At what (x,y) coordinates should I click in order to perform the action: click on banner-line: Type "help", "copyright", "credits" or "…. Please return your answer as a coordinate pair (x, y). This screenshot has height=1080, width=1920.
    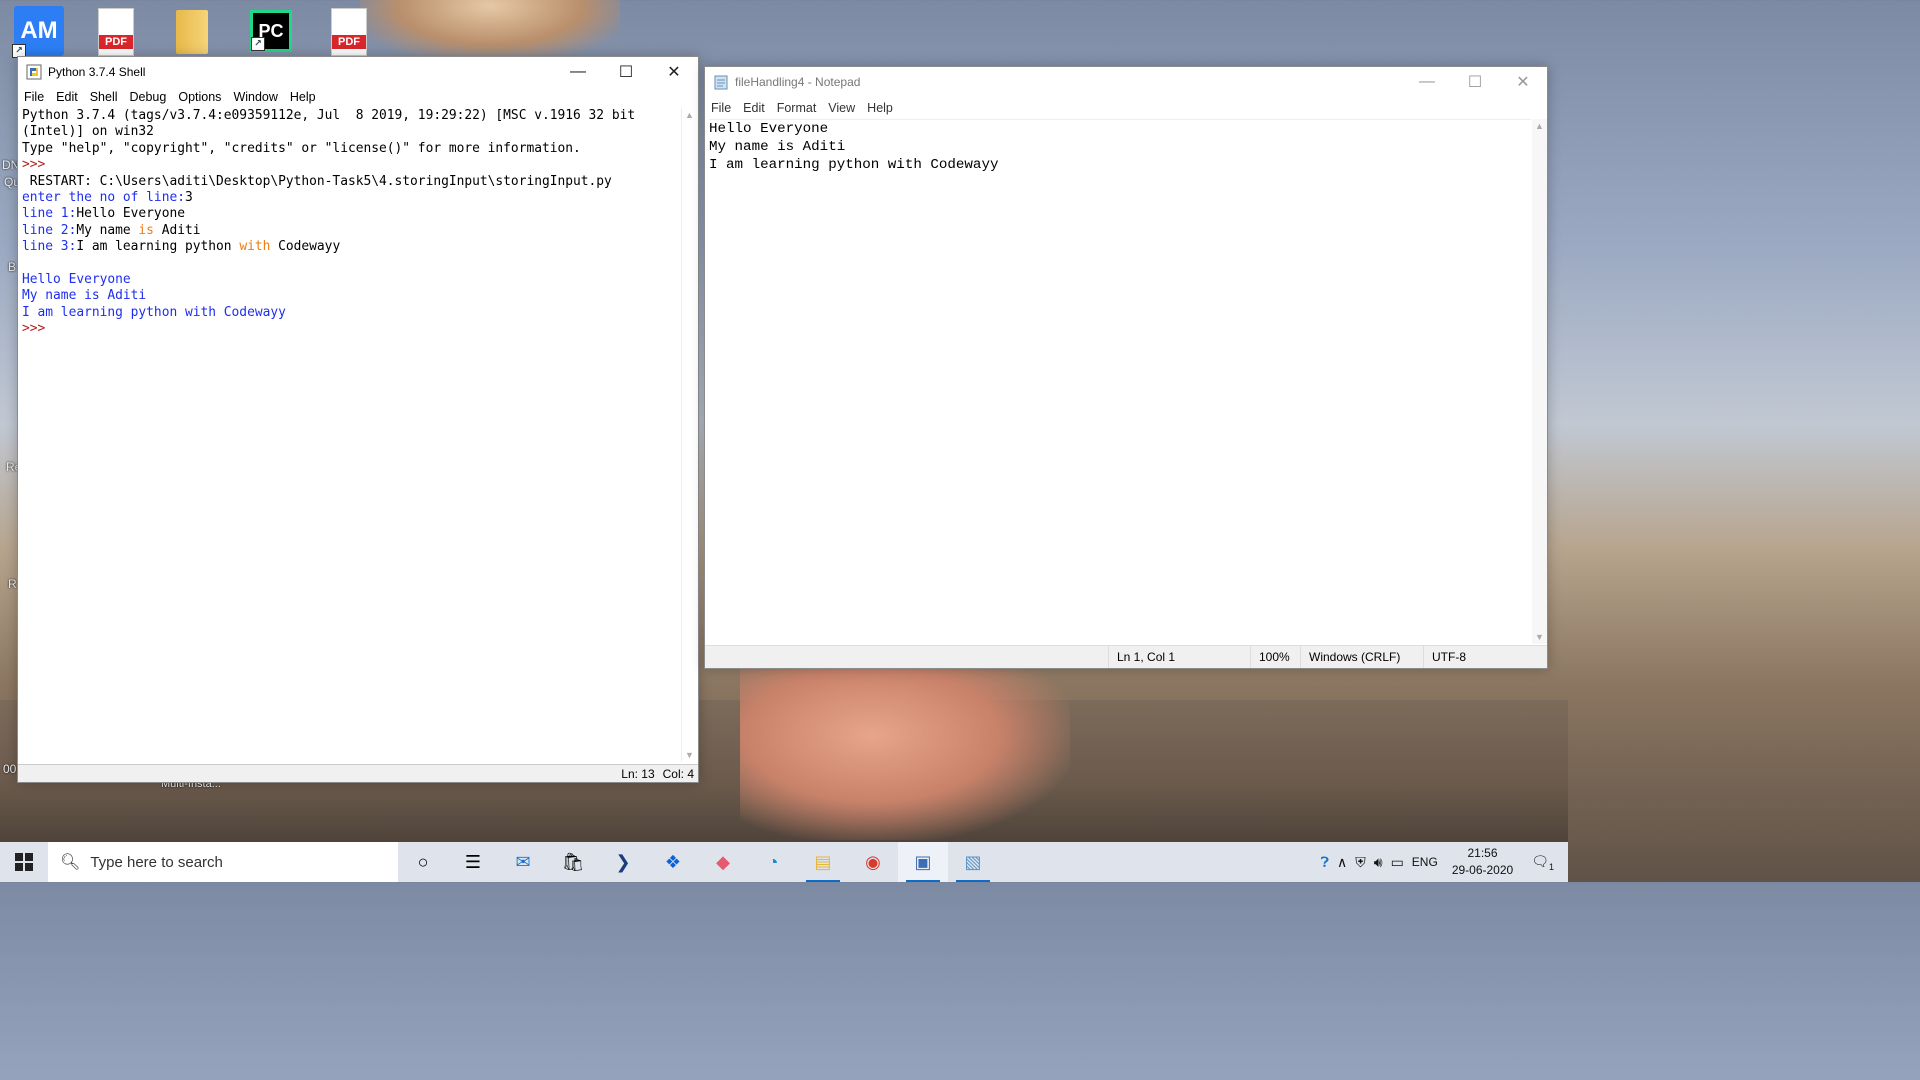
    Looking at the image, I should click on (301, 148).